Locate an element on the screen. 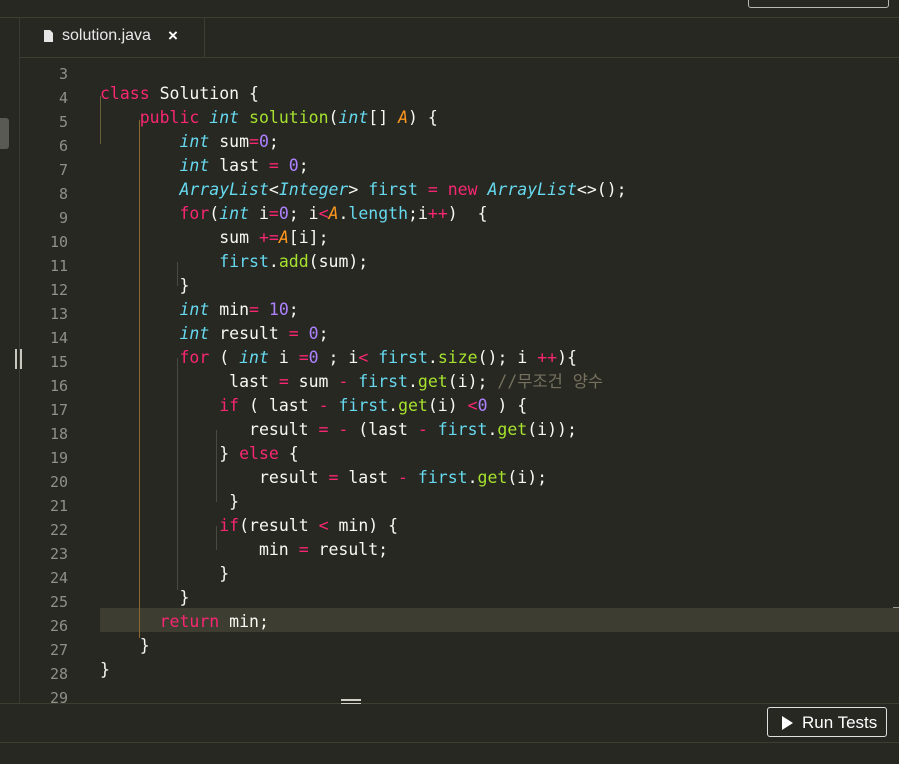 Image resolution: width=899 pixels, height=764 pixels. line-number: 25 is located at coordinates (58, 602).